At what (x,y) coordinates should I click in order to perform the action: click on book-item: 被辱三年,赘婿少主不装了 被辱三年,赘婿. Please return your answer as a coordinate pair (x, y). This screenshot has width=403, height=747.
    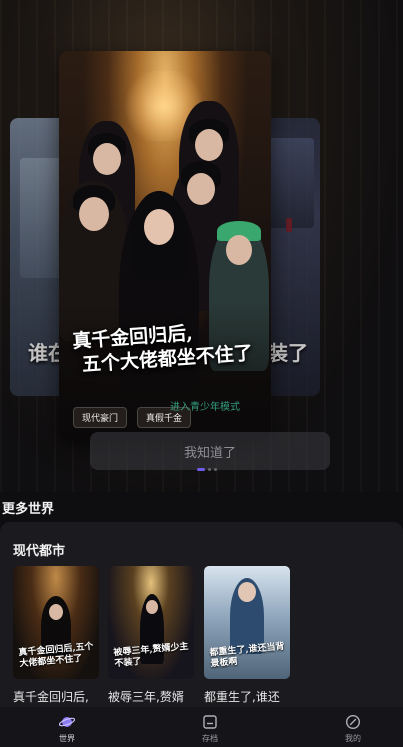
    Looking at the image, I should click on (151, 635).